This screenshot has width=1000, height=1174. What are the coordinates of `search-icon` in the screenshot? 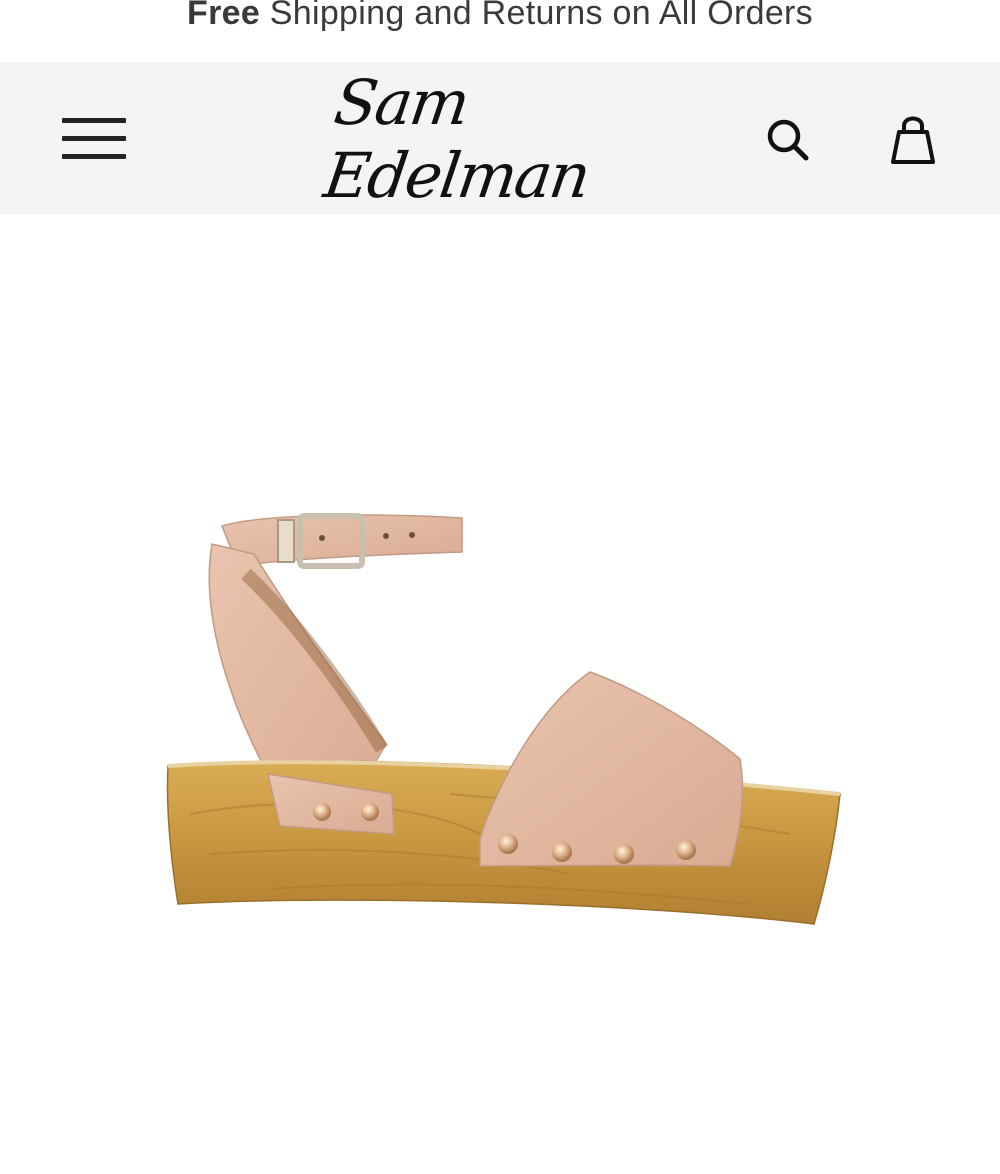 It's located at (788, 140).